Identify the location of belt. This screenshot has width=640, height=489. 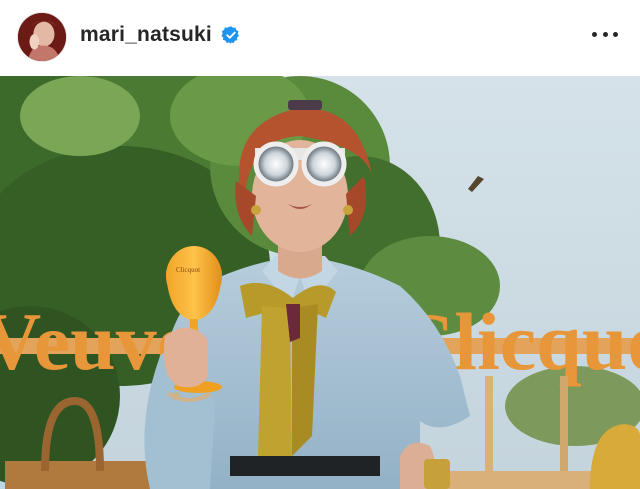
(305, 466).